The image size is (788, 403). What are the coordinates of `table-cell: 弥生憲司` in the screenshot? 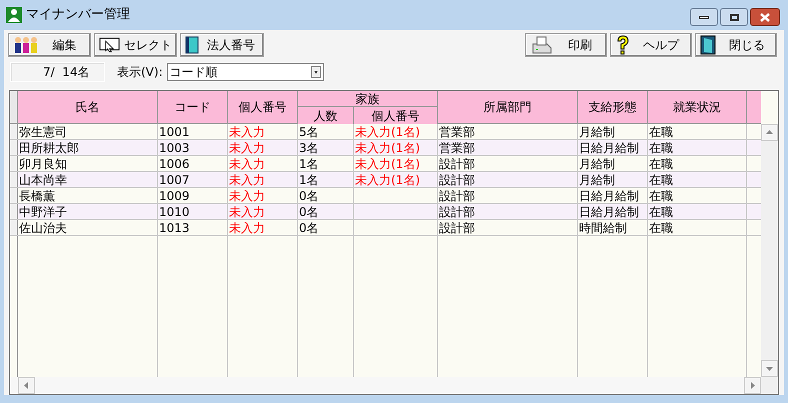 It's located at (88, 131).